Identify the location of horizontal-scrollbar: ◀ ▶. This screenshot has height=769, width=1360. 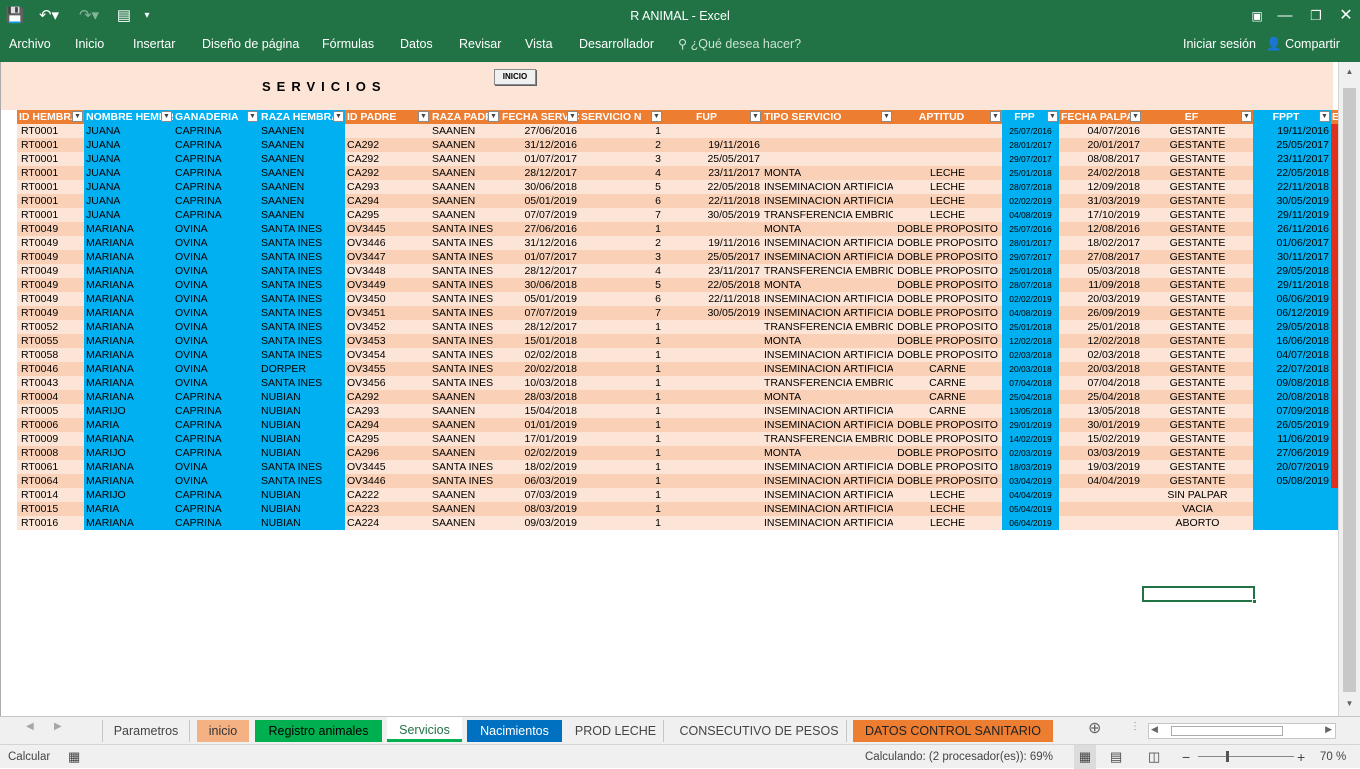
(1242, 731).